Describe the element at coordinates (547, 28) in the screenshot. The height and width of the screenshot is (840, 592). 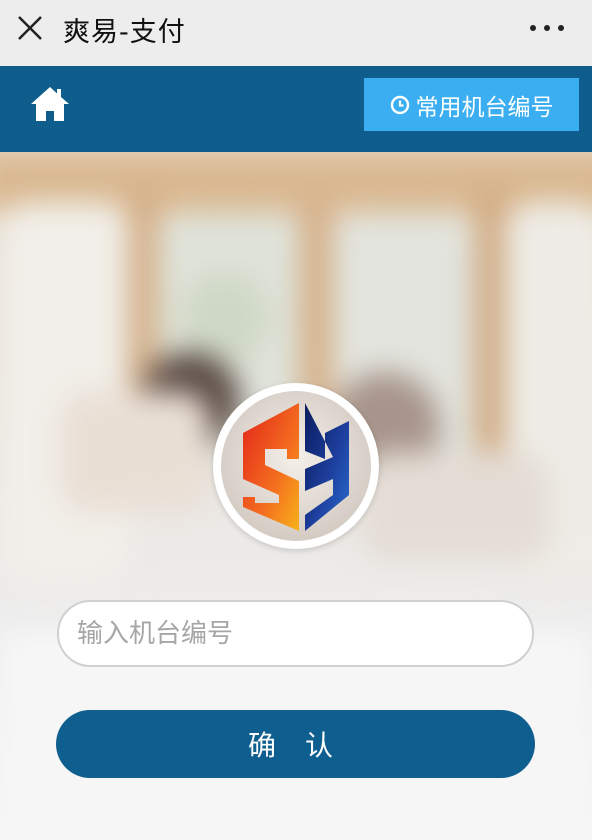
I see `more-button` at that location.